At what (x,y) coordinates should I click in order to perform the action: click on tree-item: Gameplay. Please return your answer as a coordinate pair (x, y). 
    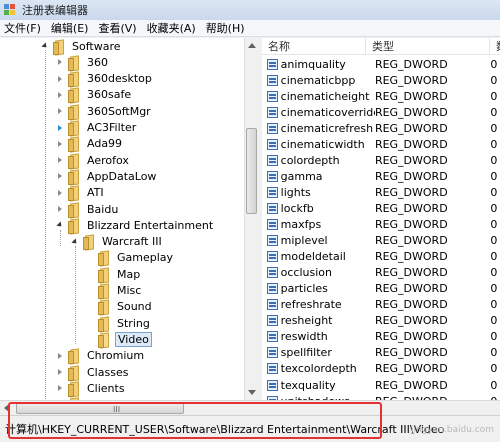
    Looking at the image, I should click on (130, 258).